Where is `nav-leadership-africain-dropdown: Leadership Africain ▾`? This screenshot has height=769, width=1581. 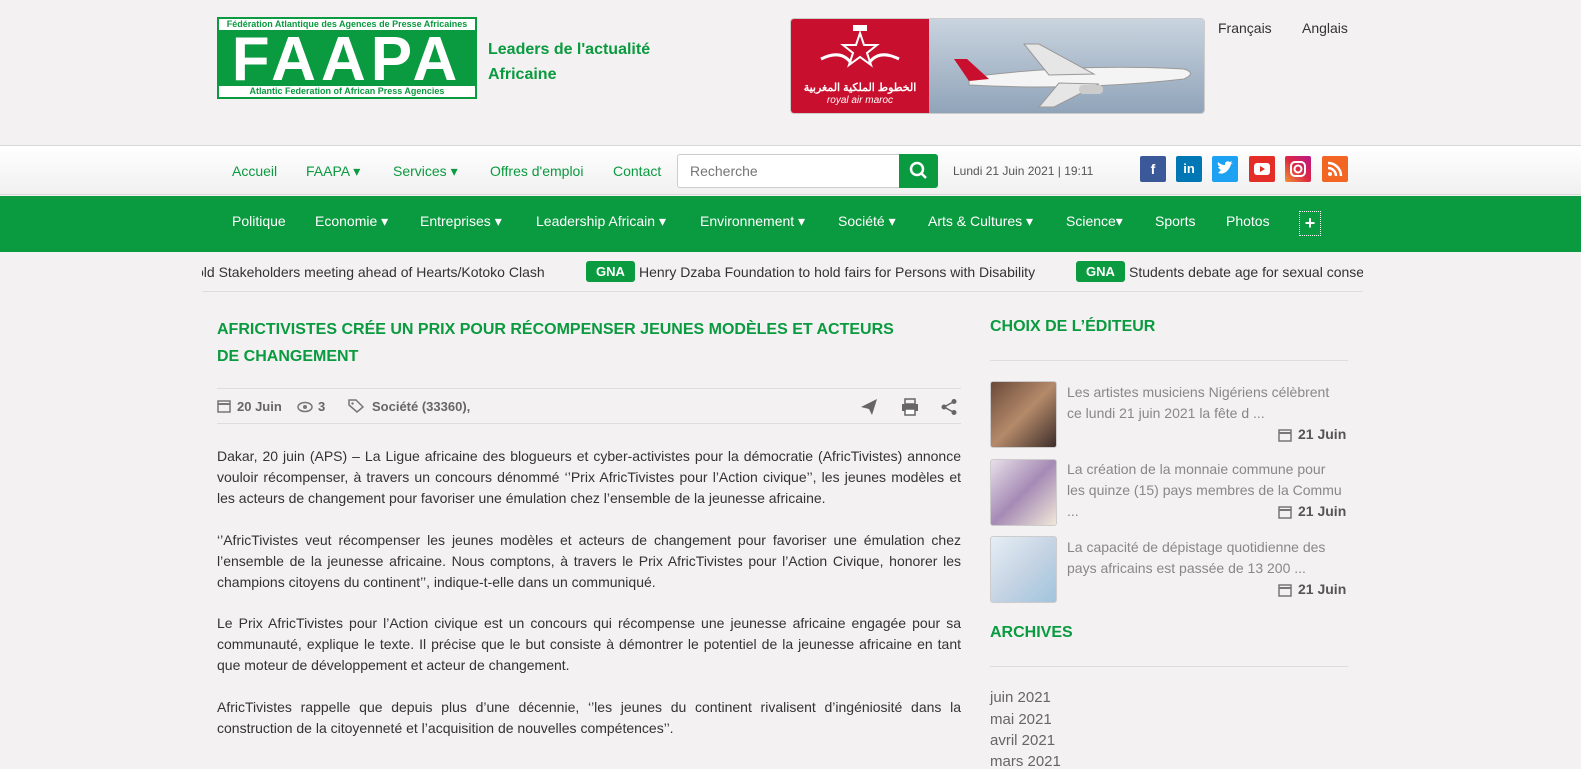 nav-leadership-africain-dropdown: Leadership Africain ▾ is located at coordinates (601, 221).